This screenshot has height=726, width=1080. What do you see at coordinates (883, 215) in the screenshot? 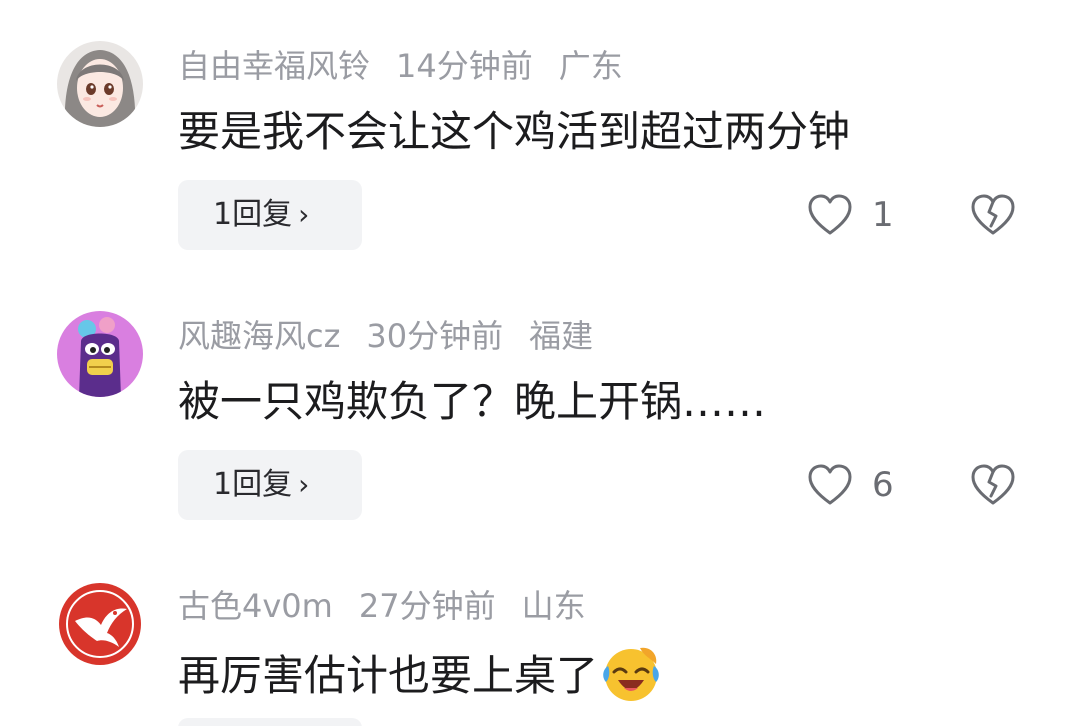
I see `like-count: 1` at bounding box center [883, 215].